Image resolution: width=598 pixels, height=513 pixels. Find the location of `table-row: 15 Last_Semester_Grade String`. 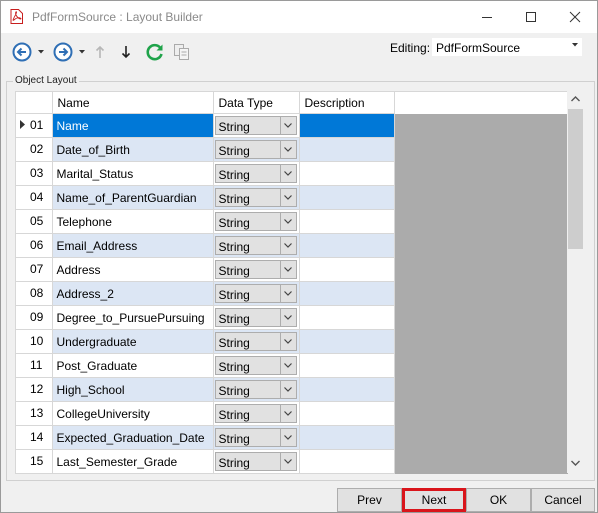

table-row: 15 Last_Semester_Grade String is located at coordinates (205, 461).